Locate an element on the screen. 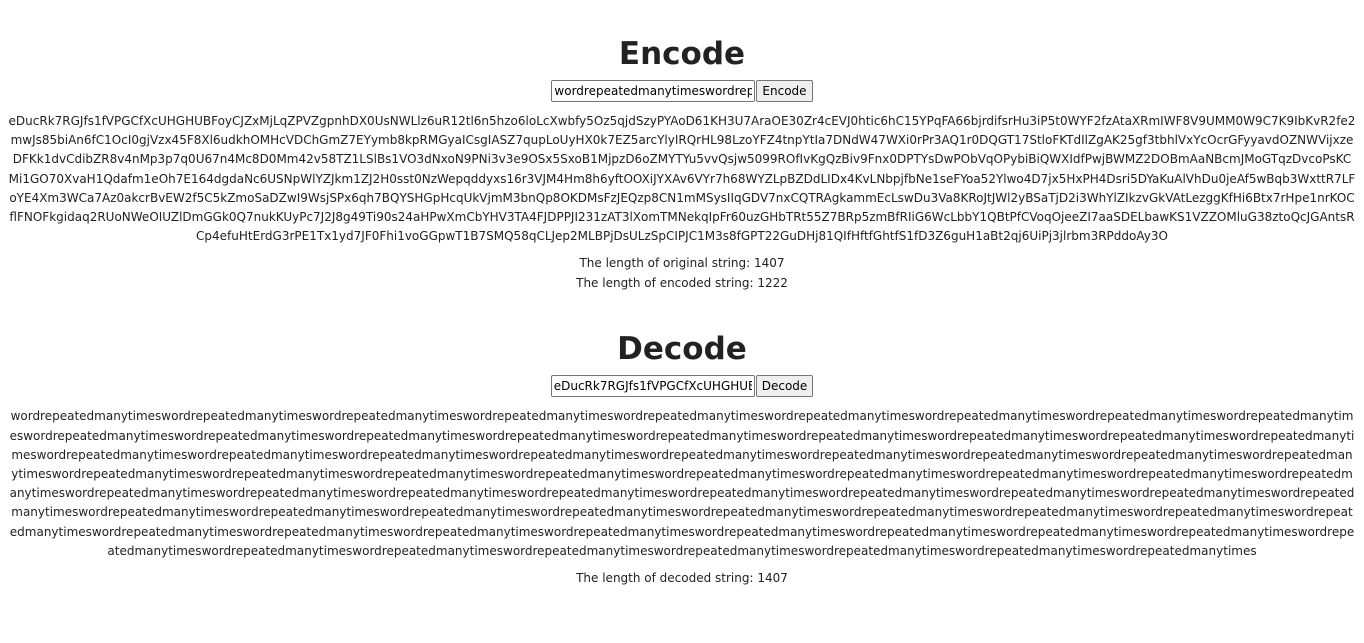  original-length-text: The length of original string: 1407 is located at coordinates (682, 263).